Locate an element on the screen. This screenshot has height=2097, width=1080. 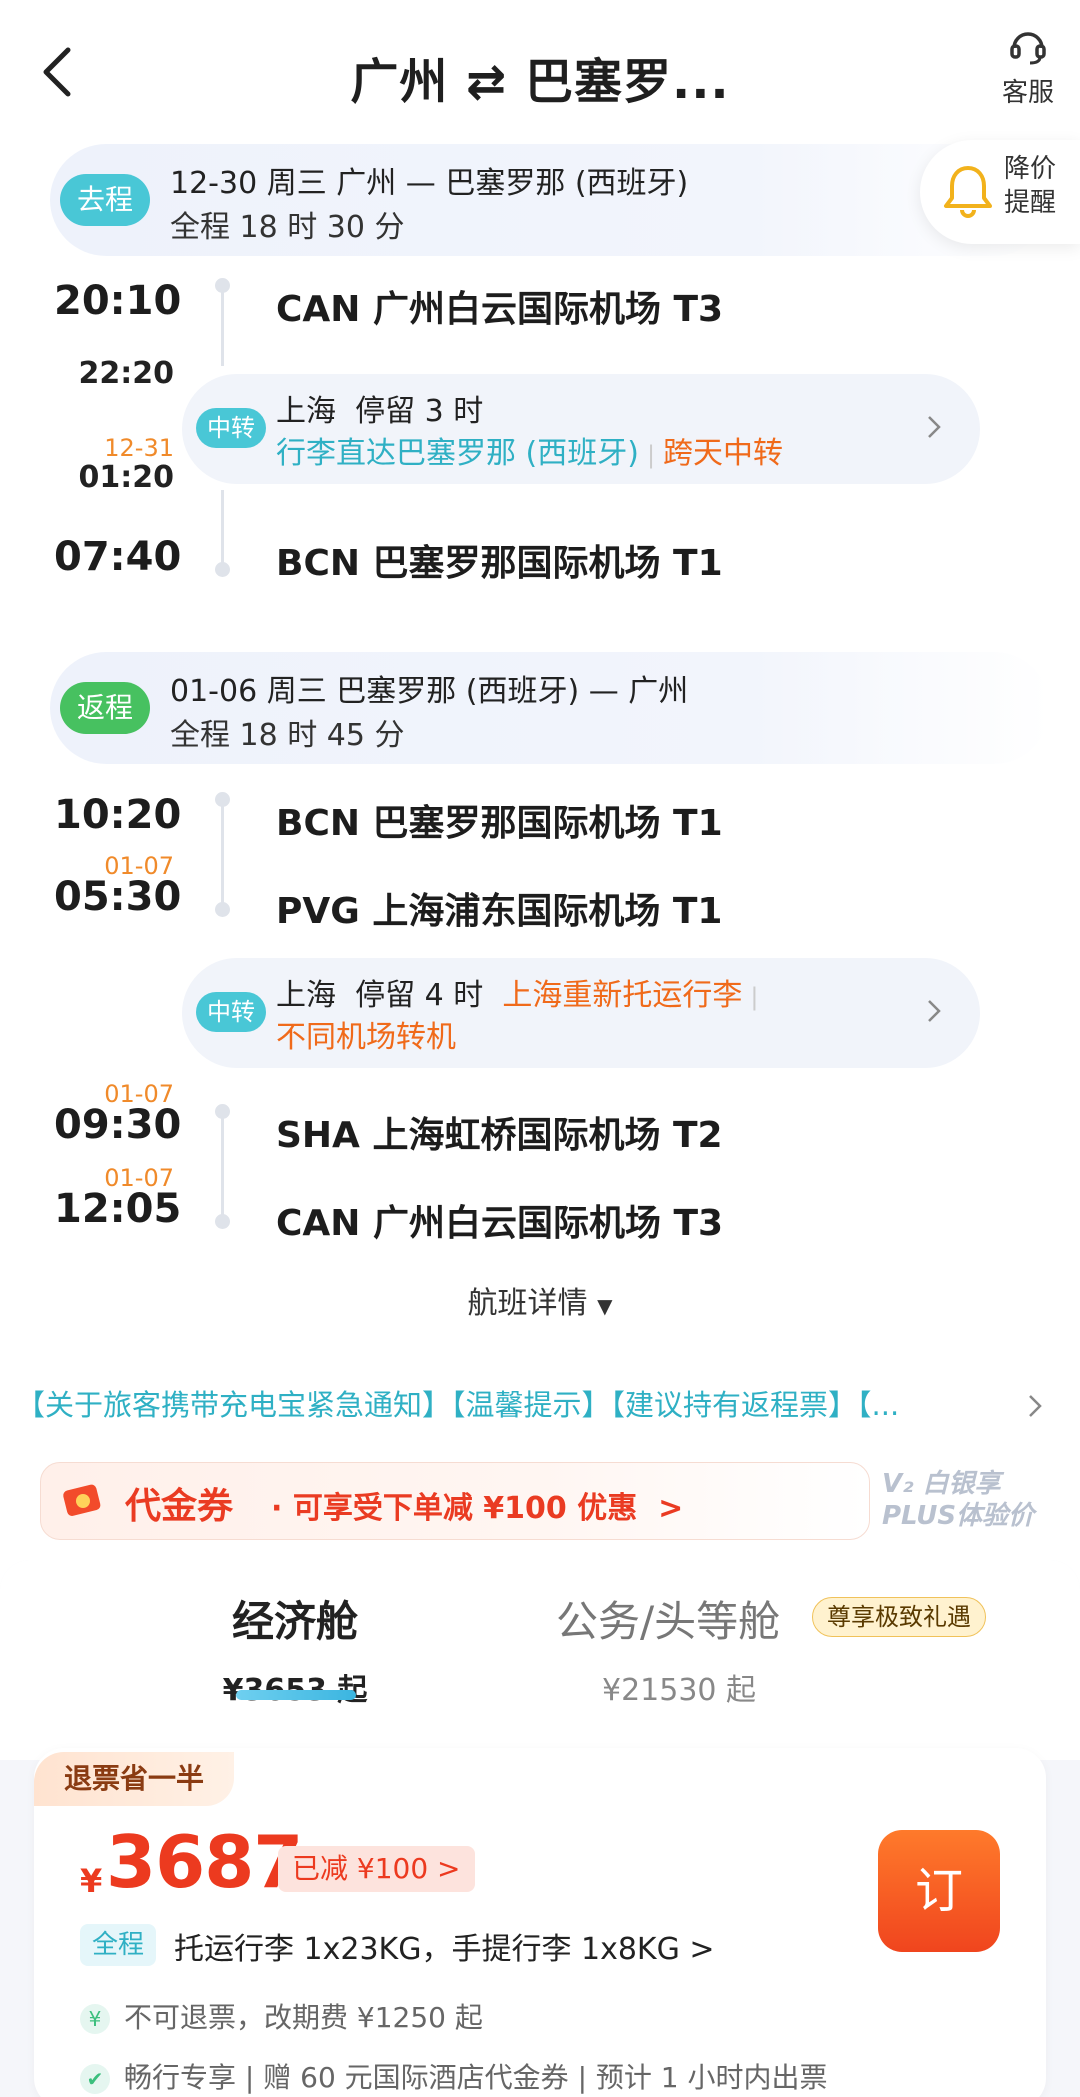
tab-economy-label: 经济舱 is located at coordinates (294, 1621).